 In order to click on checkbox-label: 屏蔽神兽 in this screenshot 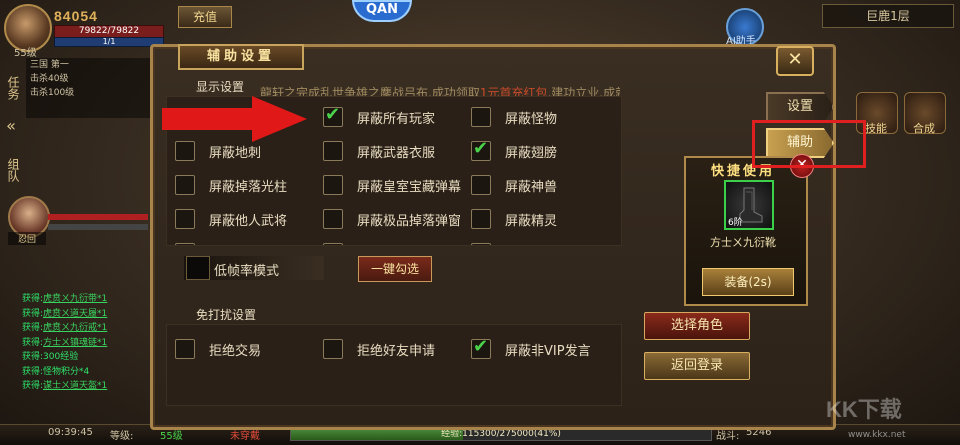, I will do `click(531, 187)`.